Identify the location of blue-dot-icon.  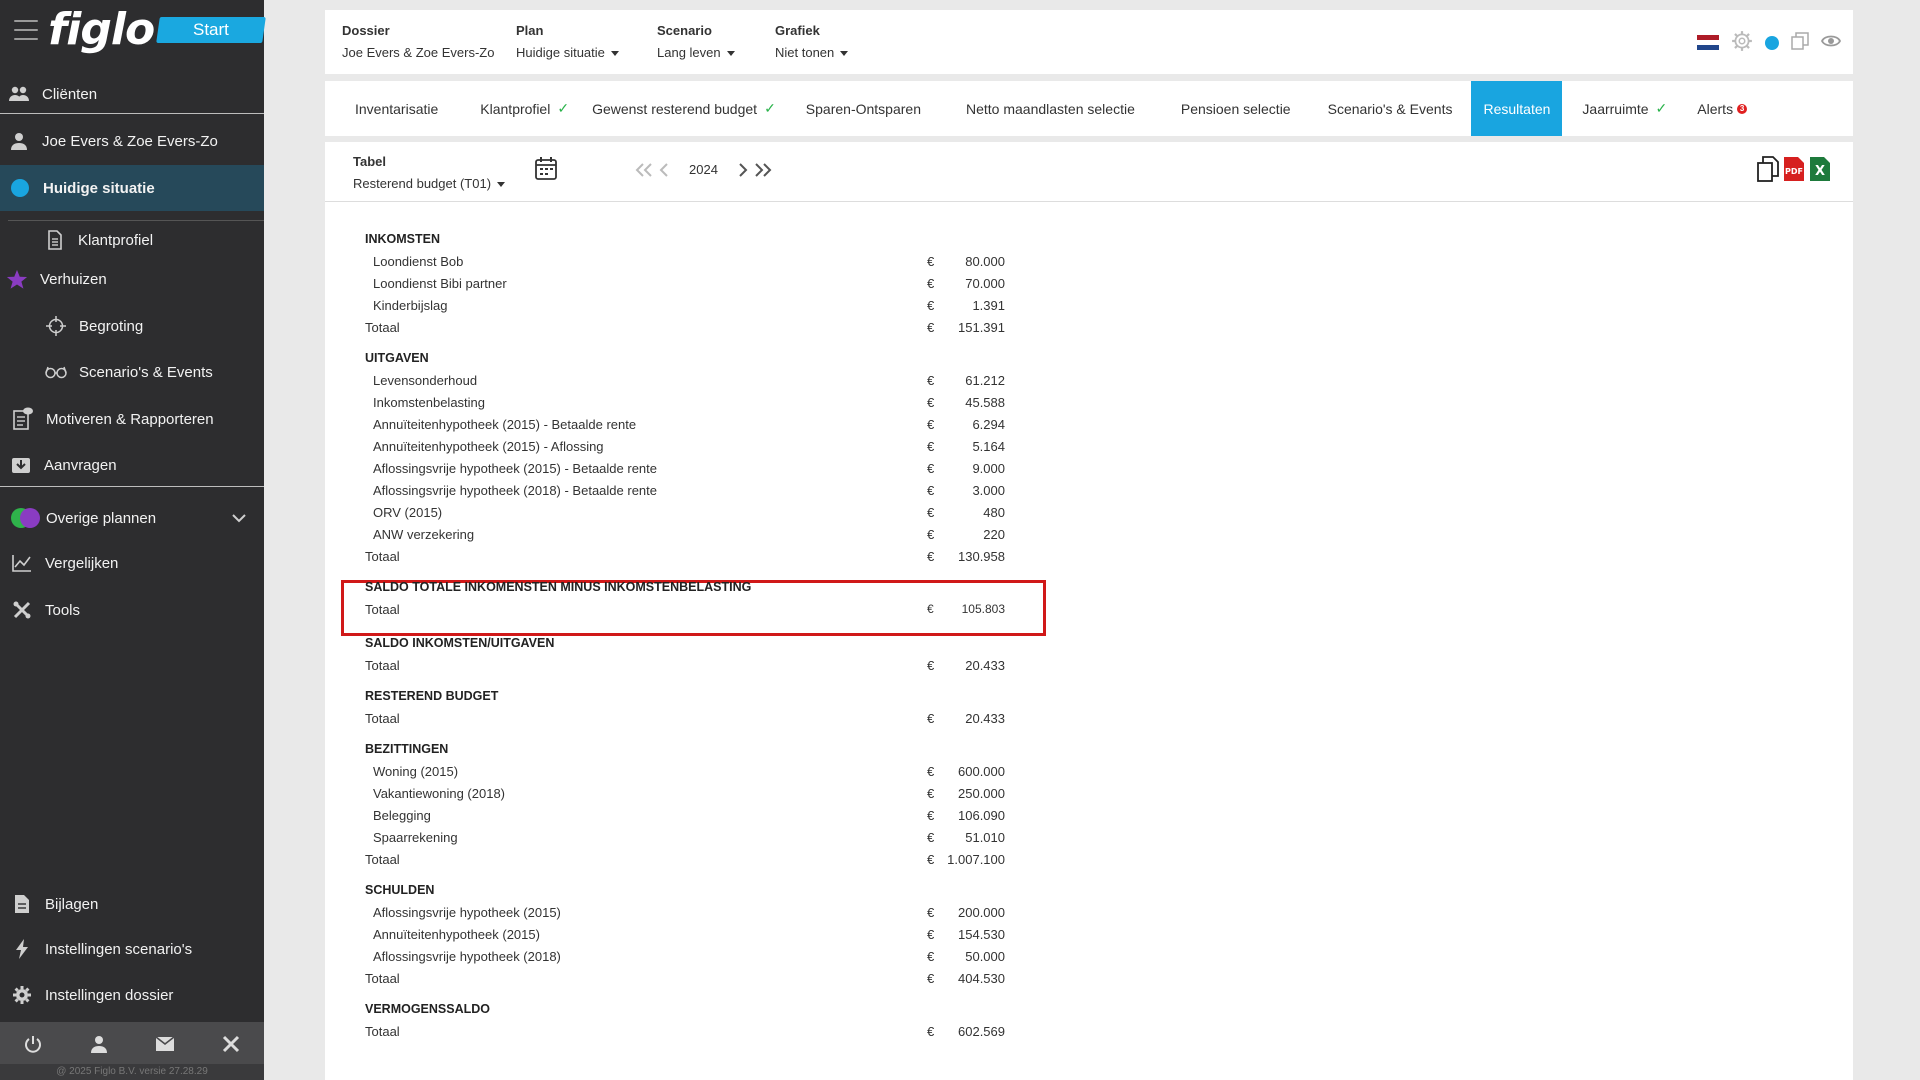
(20, 188).